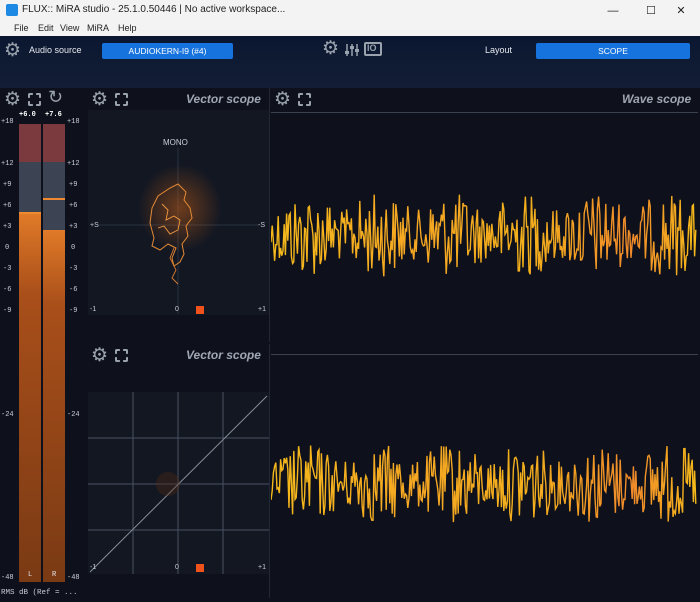 The width and height of the screenshot is (700, 602). Describe the element at coordinates (55, 97) in the screenshot. I see `meter-reset-icon: ↻` at that location.